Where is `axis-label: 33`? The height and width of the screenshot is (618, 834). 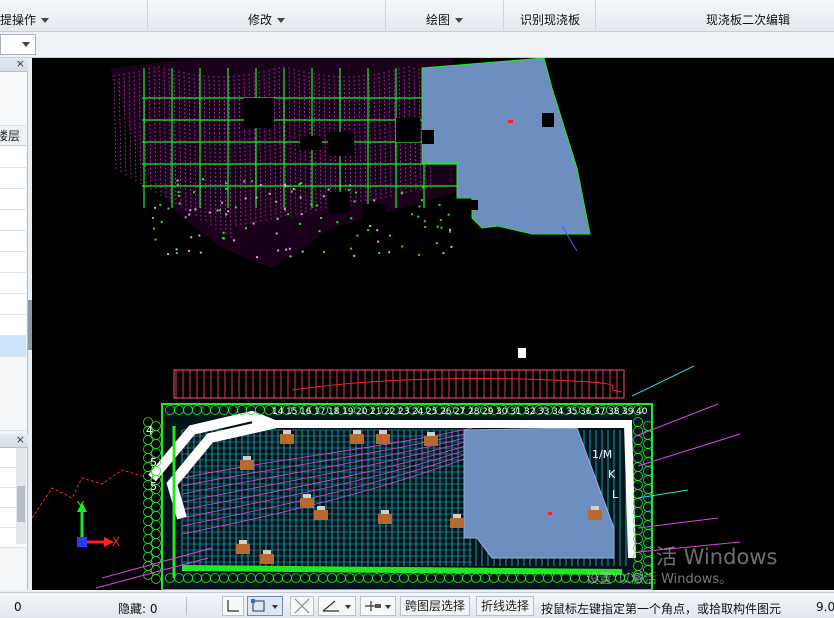
axis-label: 33 is located at coordinates (543, 412).